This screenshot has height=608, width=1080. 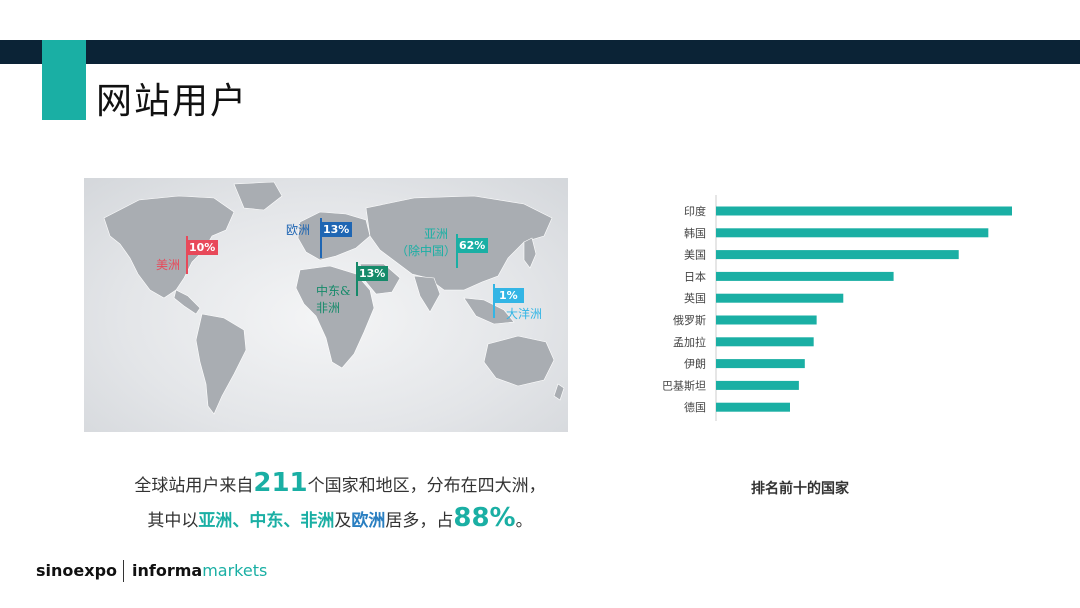 I want to click on top-countries-chart: 印度韩国美国日本英国俄罗斯孟加拉伊朗巴基斯坦德国, so click(x=837, y=308).